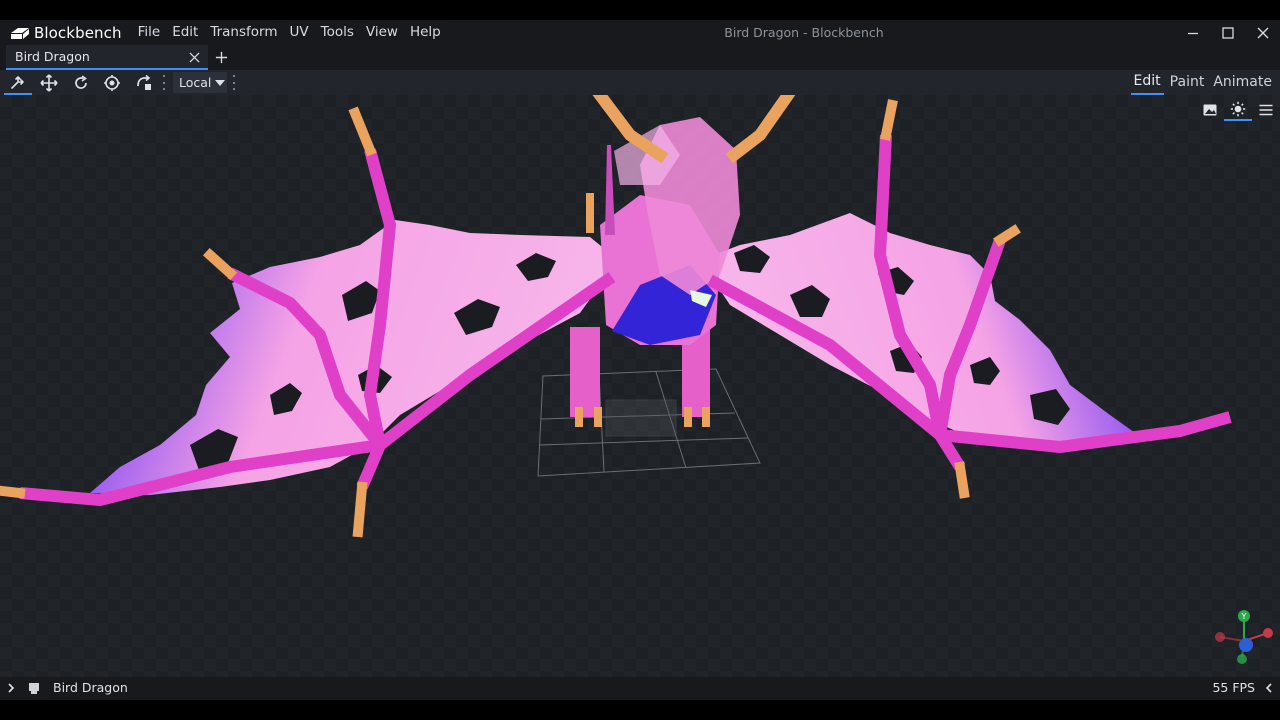 Image resolution: width=1280 pixels, height=720 pixels. I want to click on menu-uv: UV, so click(299, 32).